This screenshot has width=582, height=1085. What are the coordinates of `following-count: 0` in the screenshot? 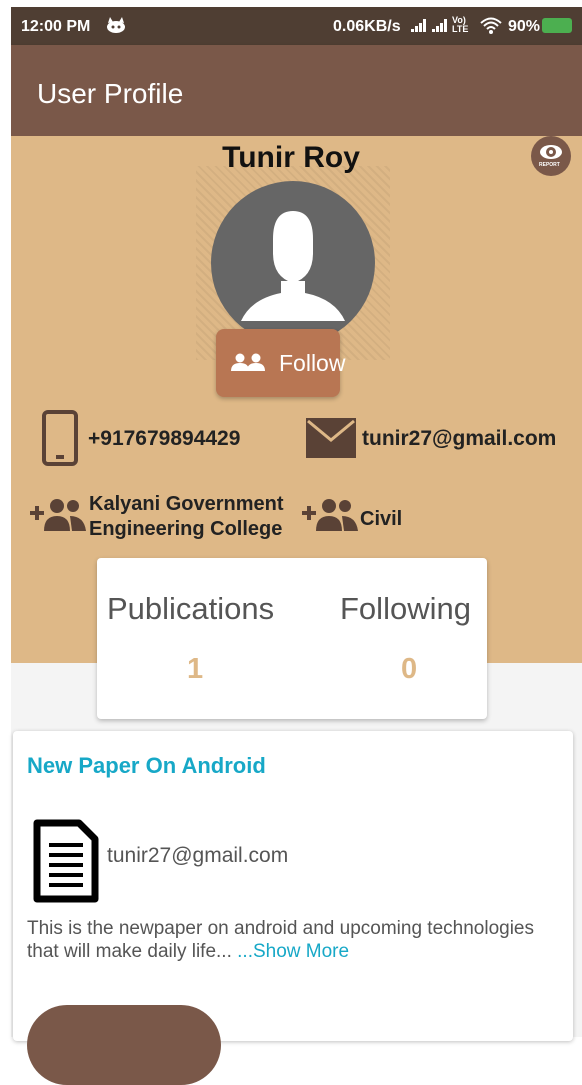 It's located at (409, 669).